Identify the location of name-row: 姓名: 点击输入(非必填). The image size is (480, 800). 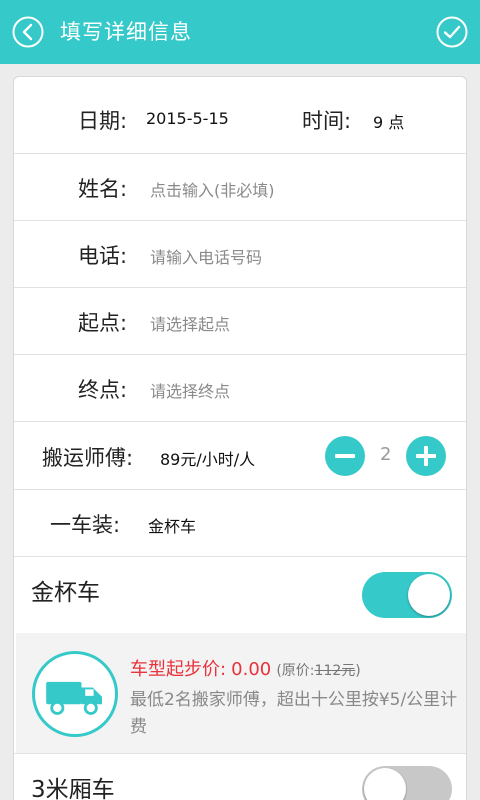
(240, 187).